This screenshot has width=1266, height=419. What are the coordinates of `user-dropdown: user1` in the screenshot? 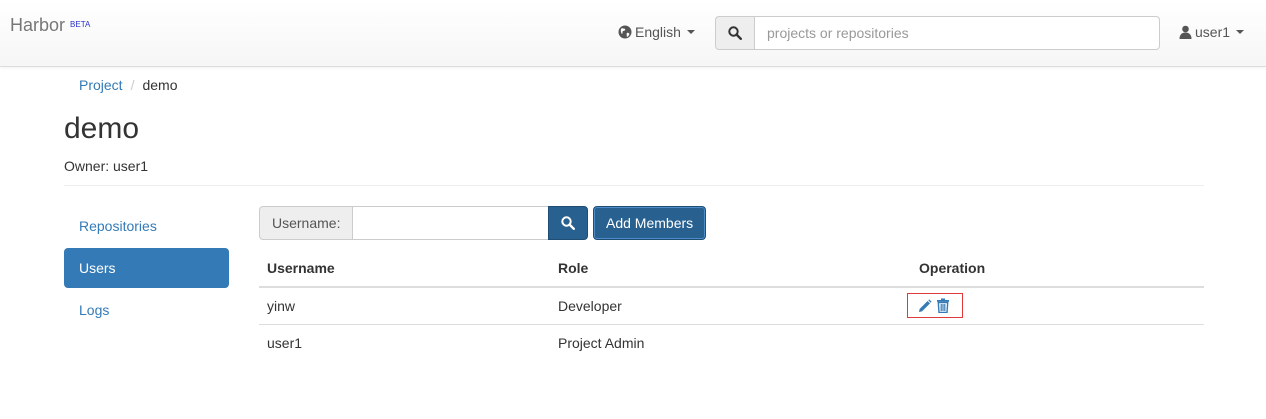 It's located at (1212, 32).